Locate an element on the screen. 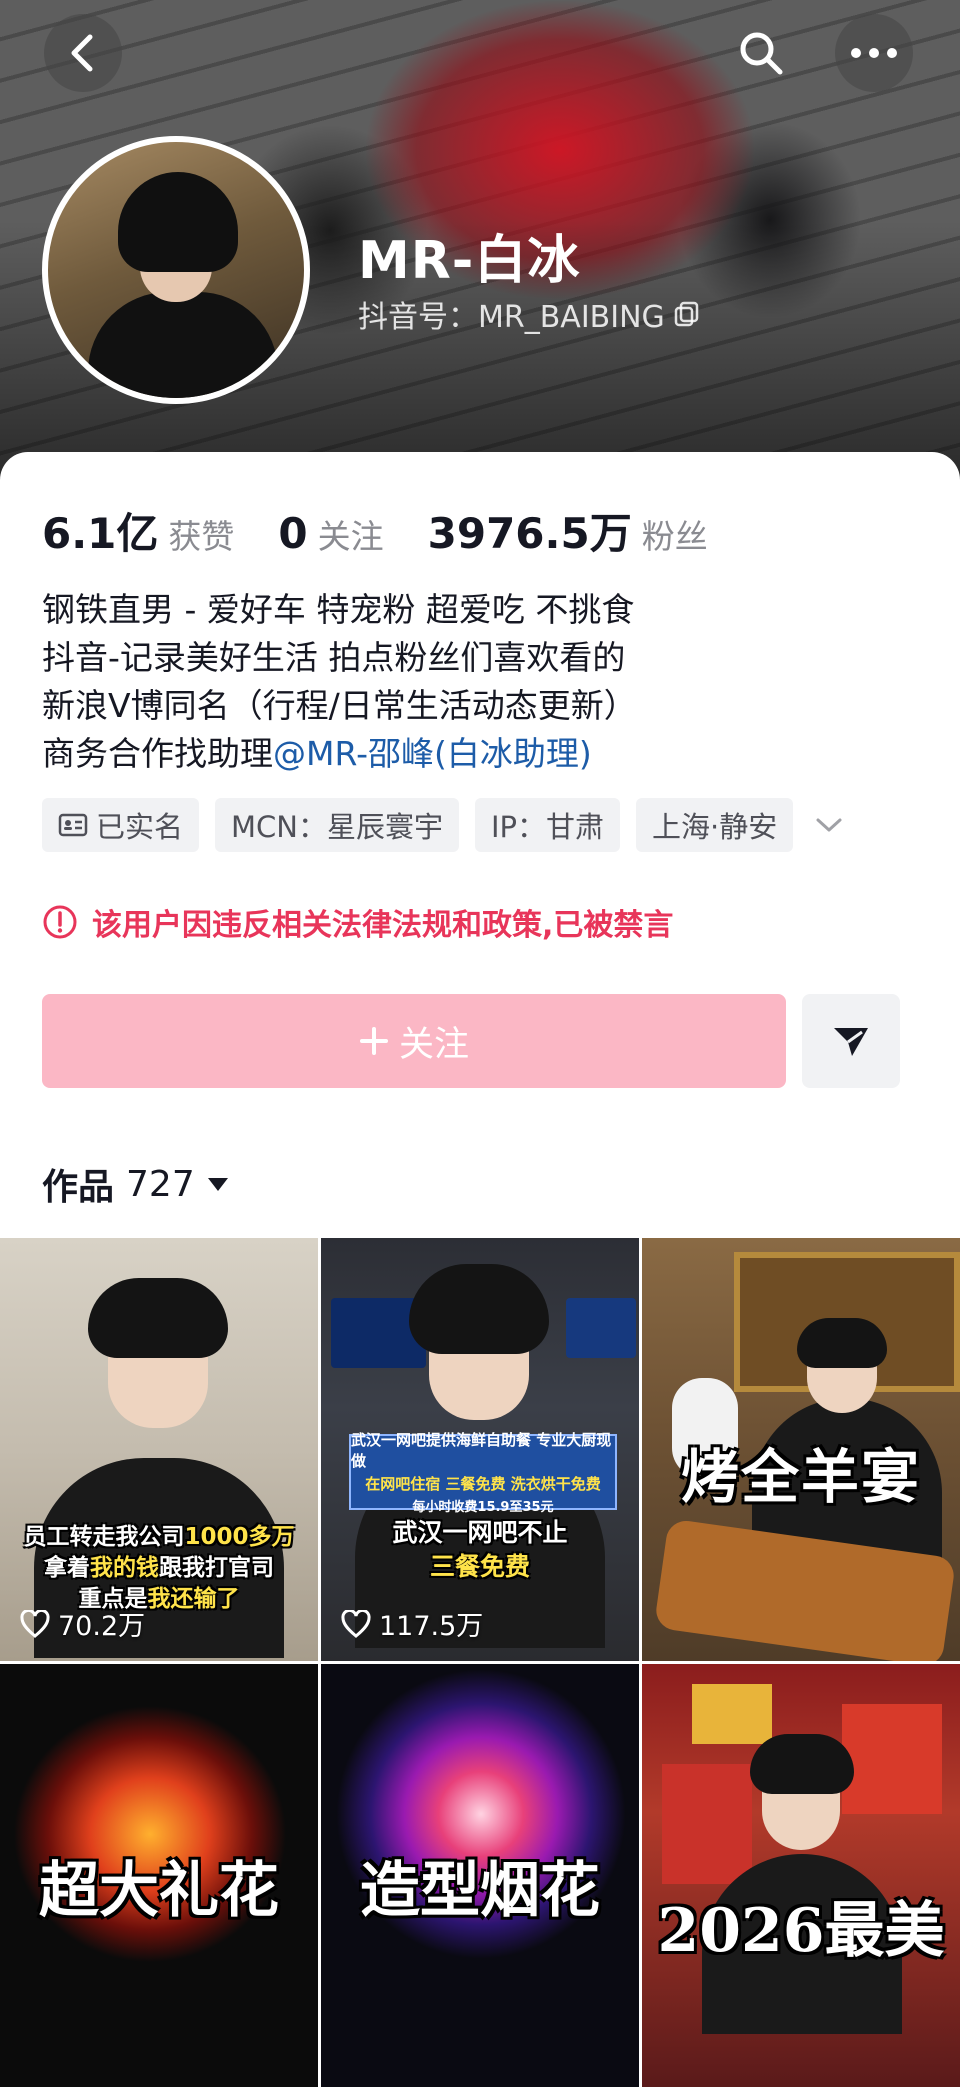 The height and width of the screenshot is (2087, 960). ban-notice: 该用户因违反相关法律法规和政策,已被禁言 is located at coordinates (357, 922).